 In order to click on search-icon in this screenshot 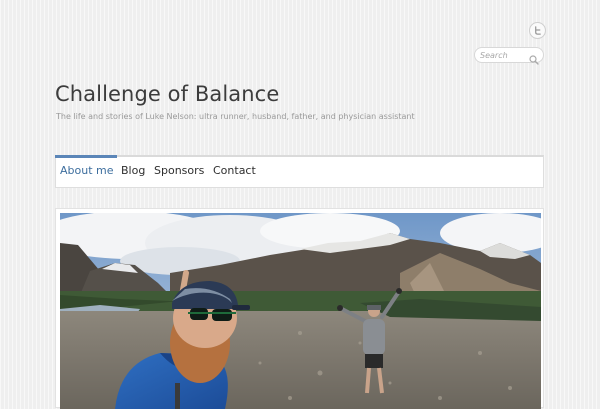, I will do `click(534, 59)`.